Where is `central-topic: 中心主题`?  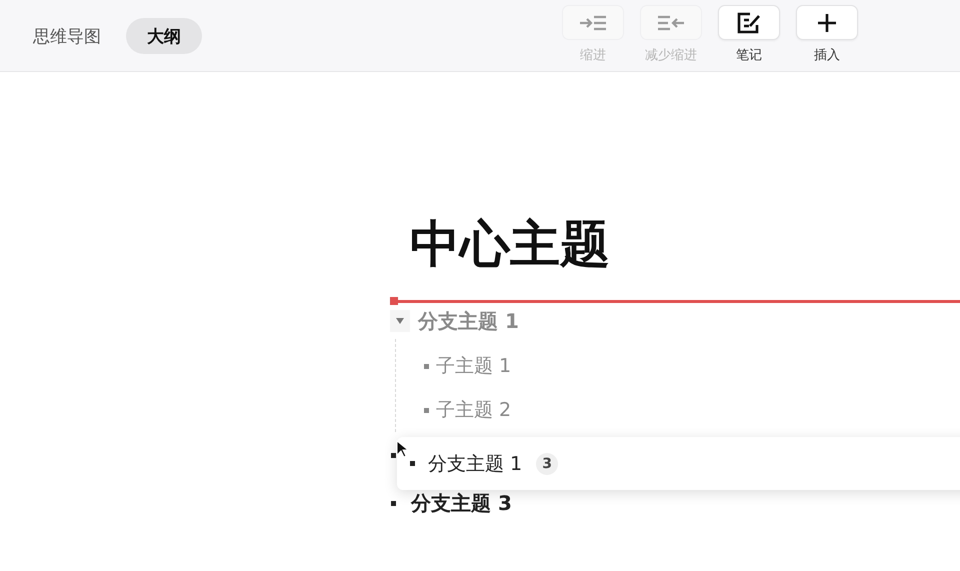 central-topic: 中心主题 is located at coordinates (510, 244).